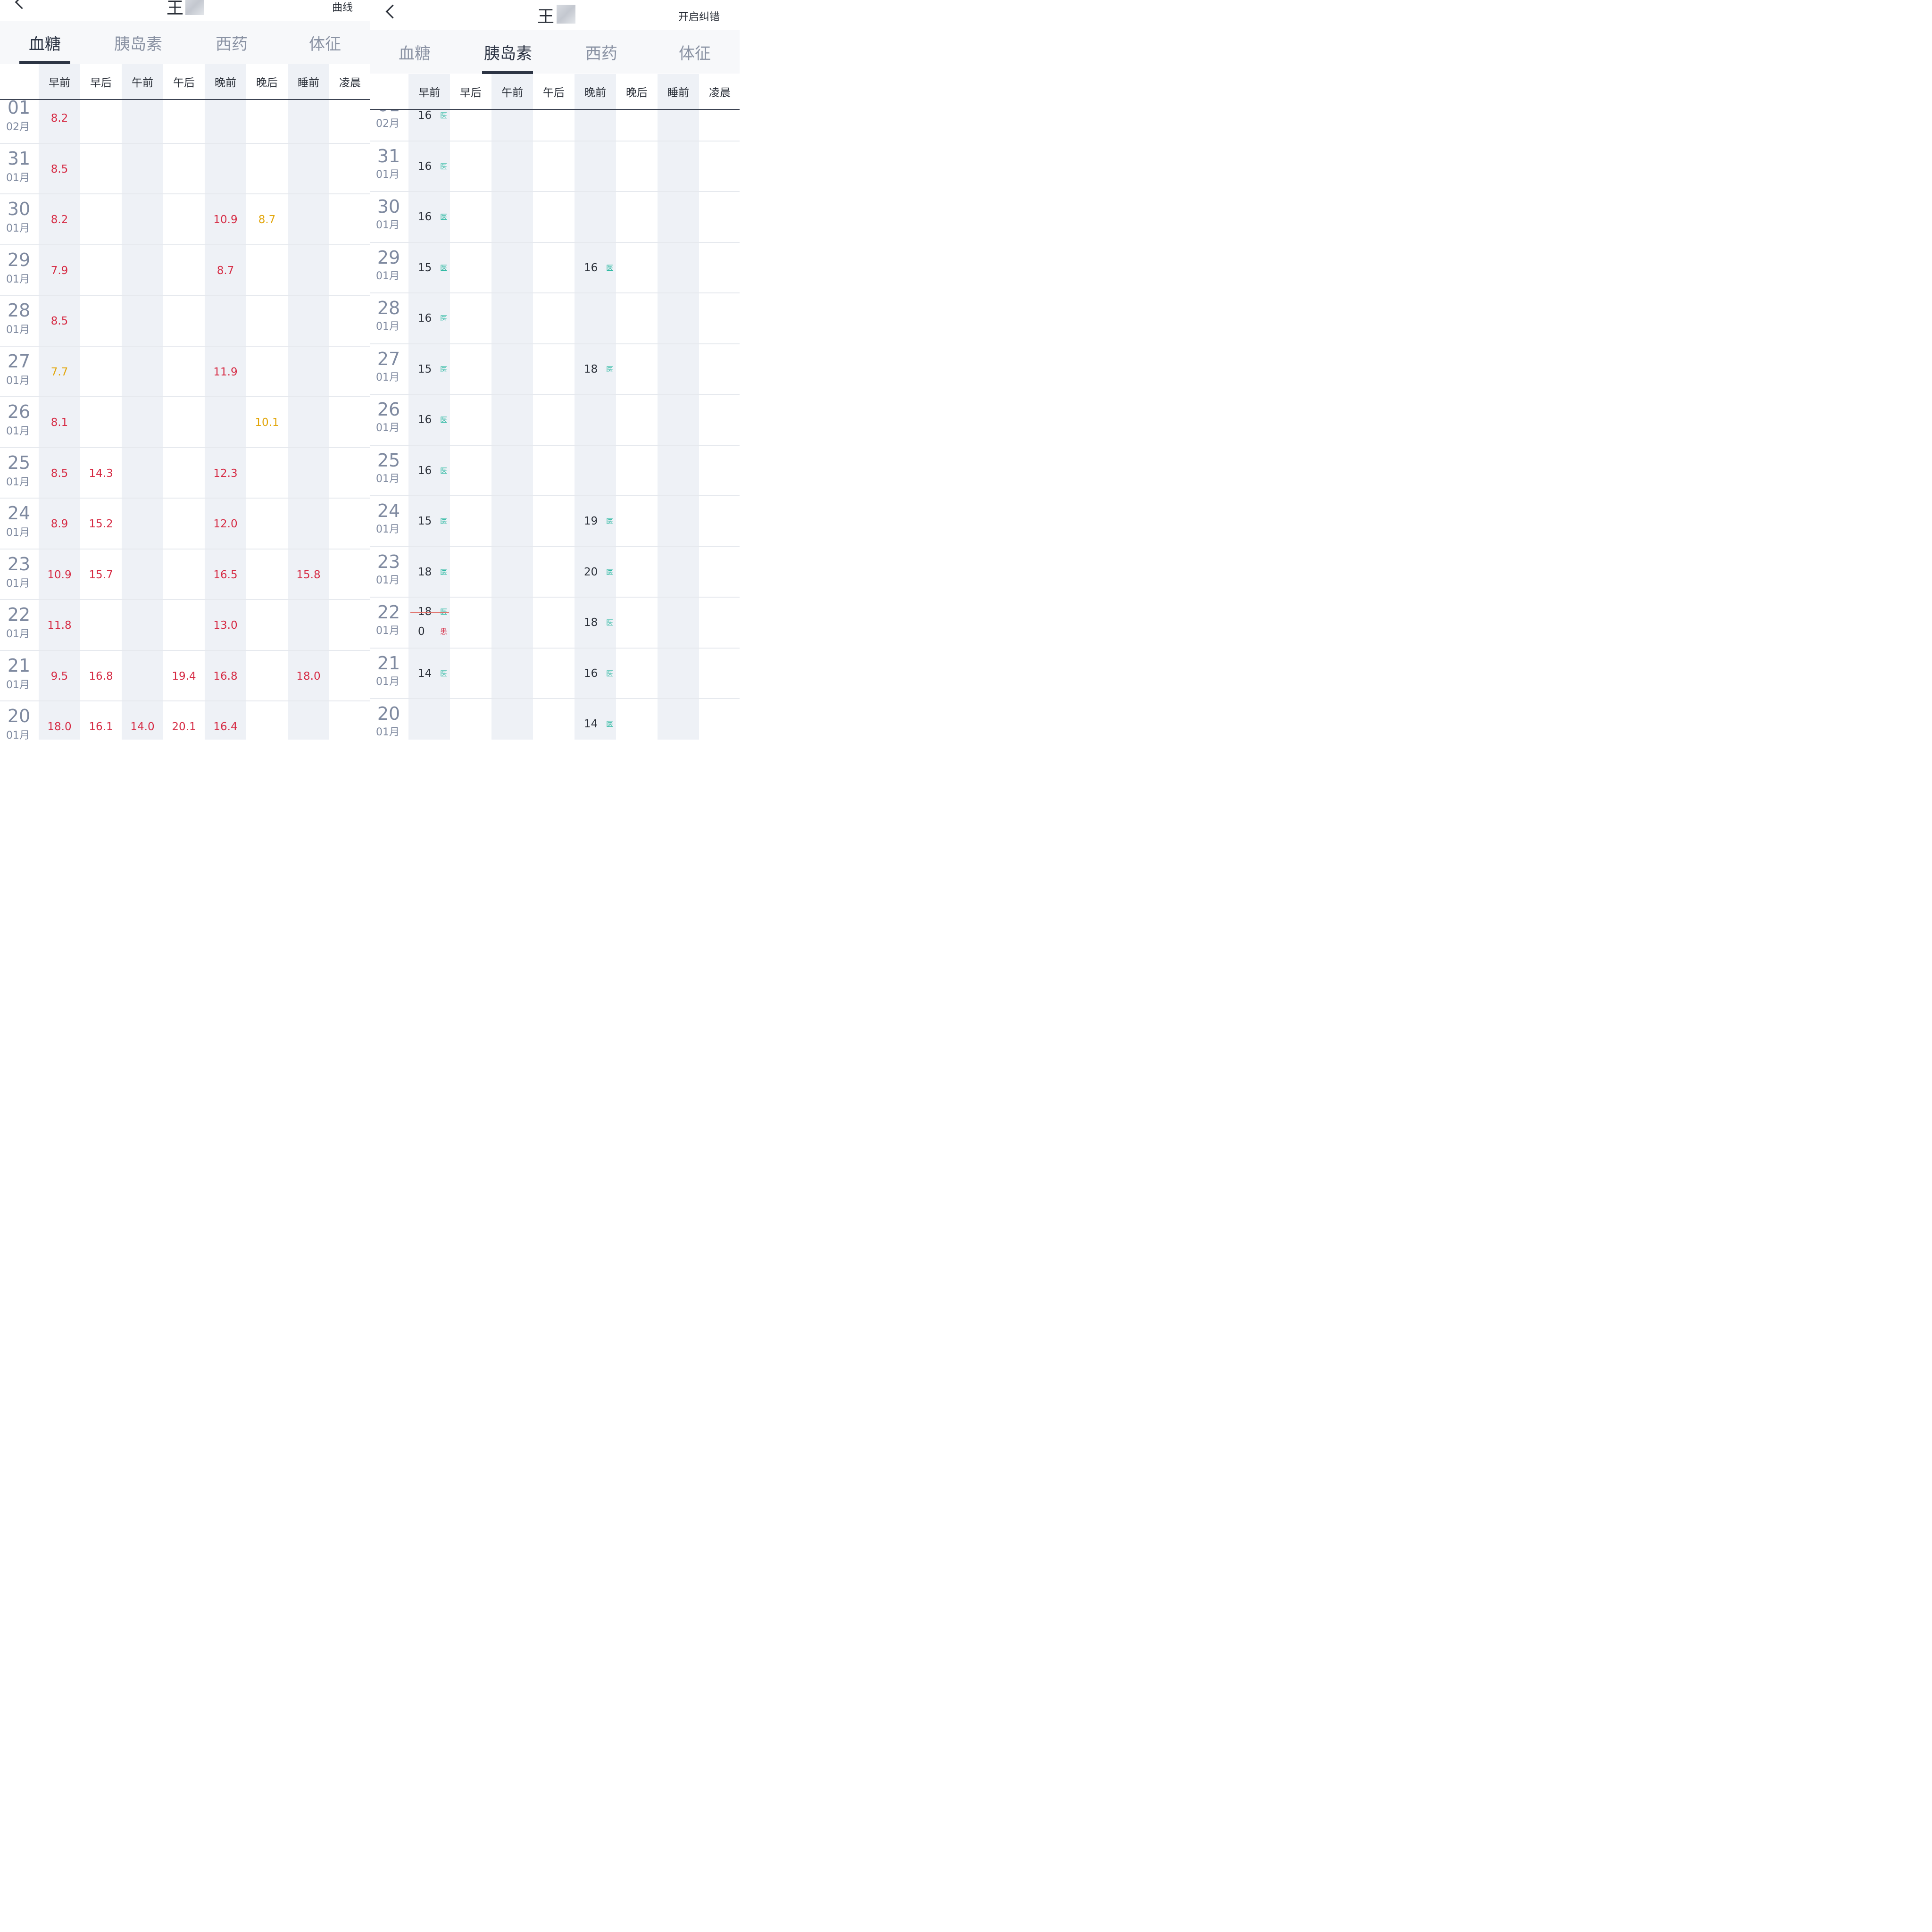 This screenshot has height=1932, width=1932. What do you see at coordinates (388, 511) in the screenshot?
I see `date-day: 24` at bounding box center [388, 511].